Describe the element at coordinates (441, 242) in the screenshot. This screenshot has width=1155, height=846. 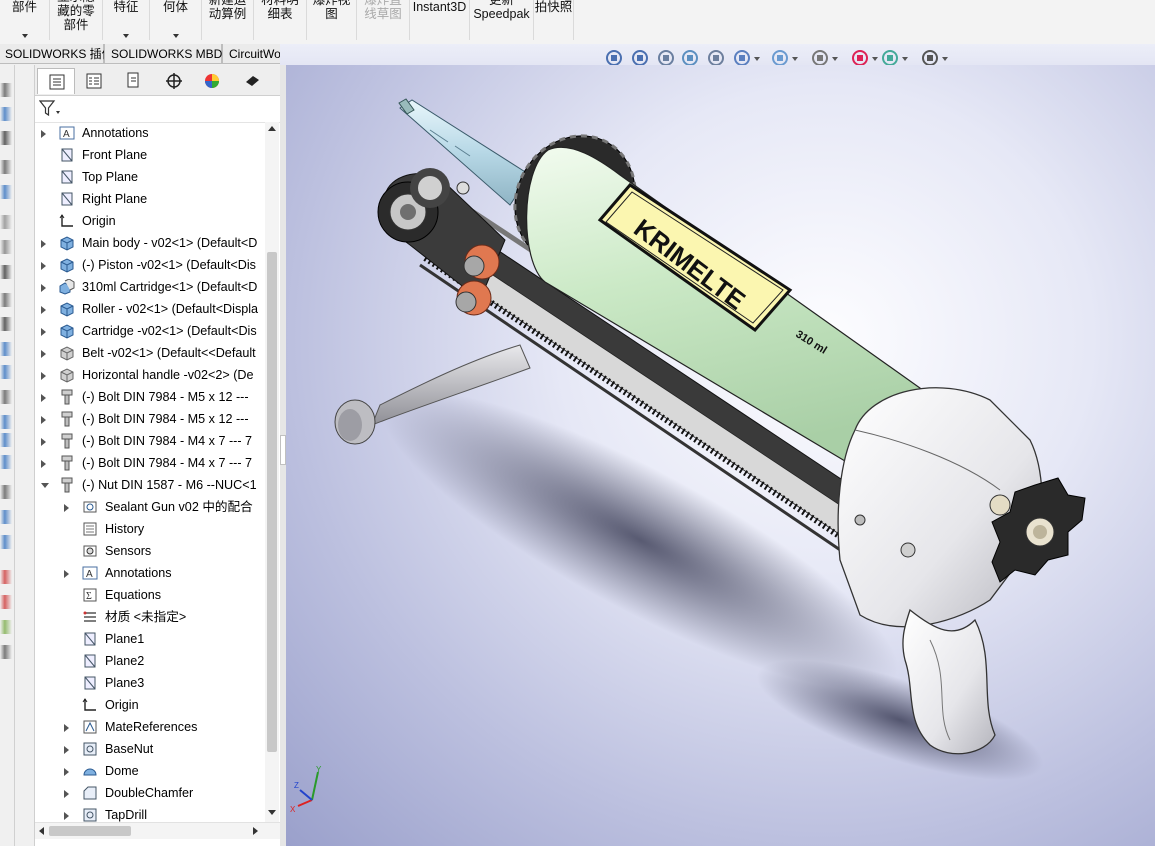
I see `pulley-assembly` at that location.